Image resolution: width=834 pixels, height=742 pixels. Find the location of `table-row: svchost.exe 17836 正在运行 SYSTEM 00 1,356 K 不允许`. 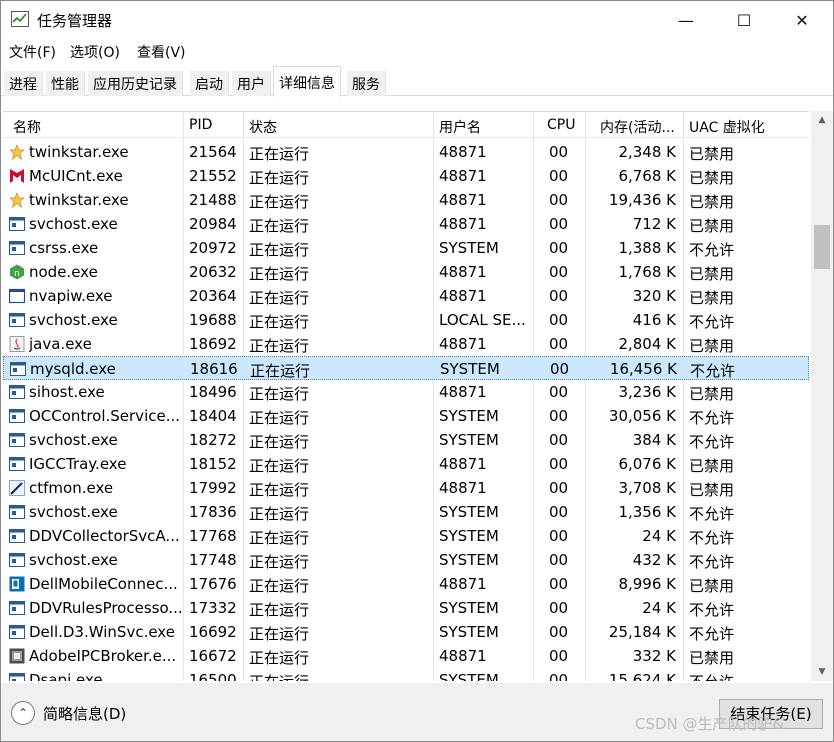

table-row: svchost.exe 17836 正在运行 SYSTEM 00 1,356 K 不允许 is located at coordinates (406, 512).